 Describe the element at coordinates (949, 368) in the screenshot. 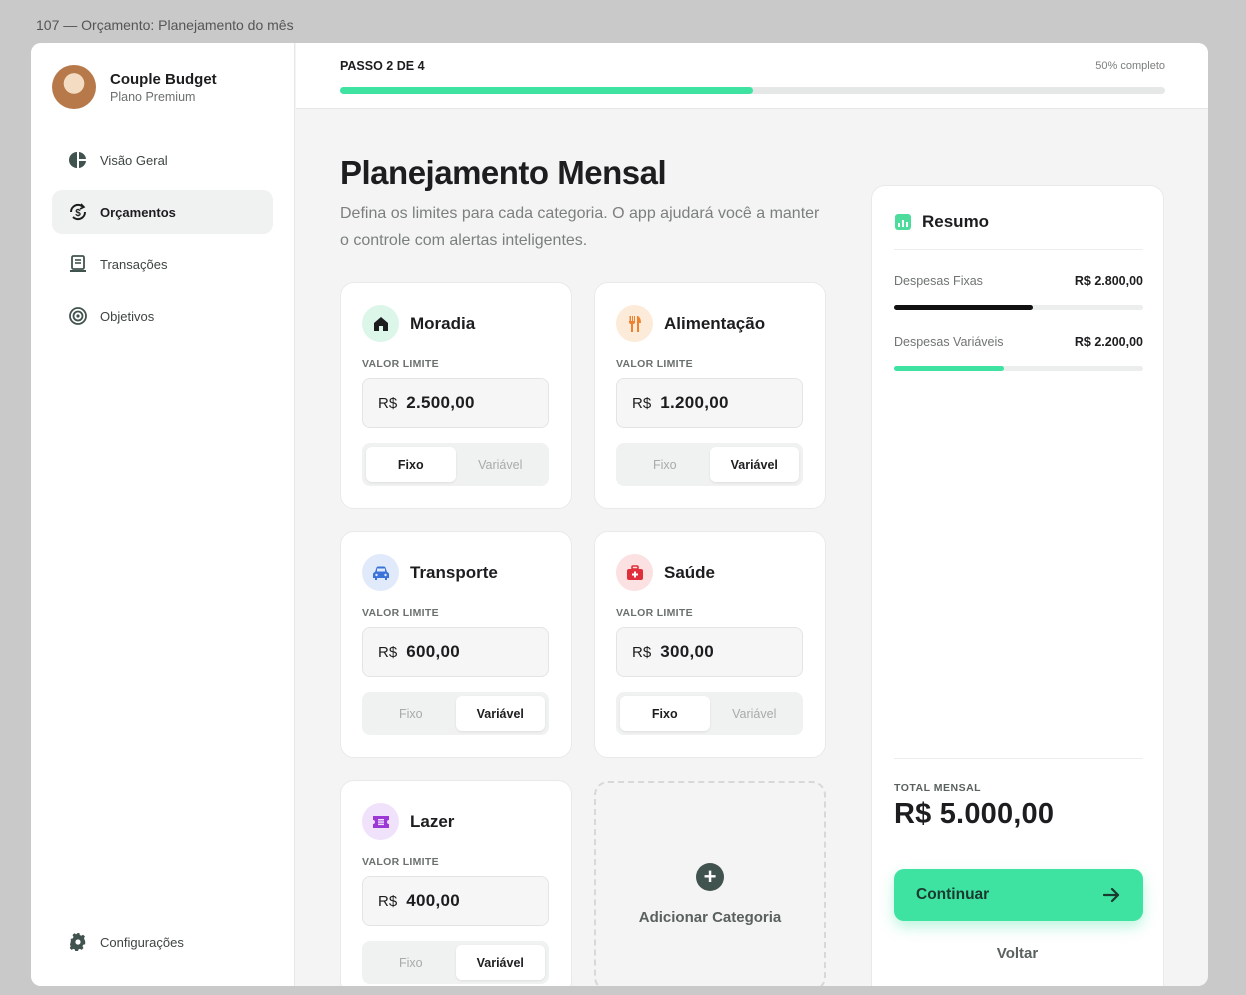

I see `variable-expenses-bar-fill` at that location.